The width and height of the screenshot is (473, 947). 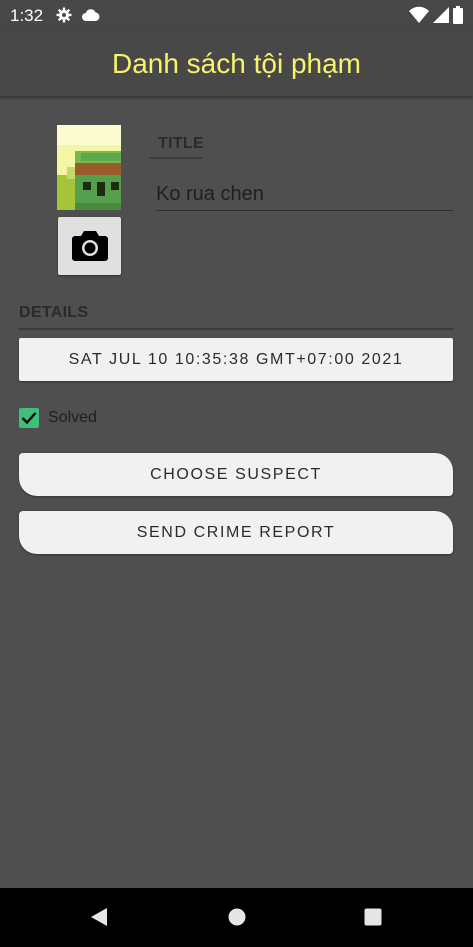 What do you see at coordinates (236, 474) in the screenshot?
I see `choose-suspect-button: CHOOSE SUSPECT` at bounding box center [236, 474].